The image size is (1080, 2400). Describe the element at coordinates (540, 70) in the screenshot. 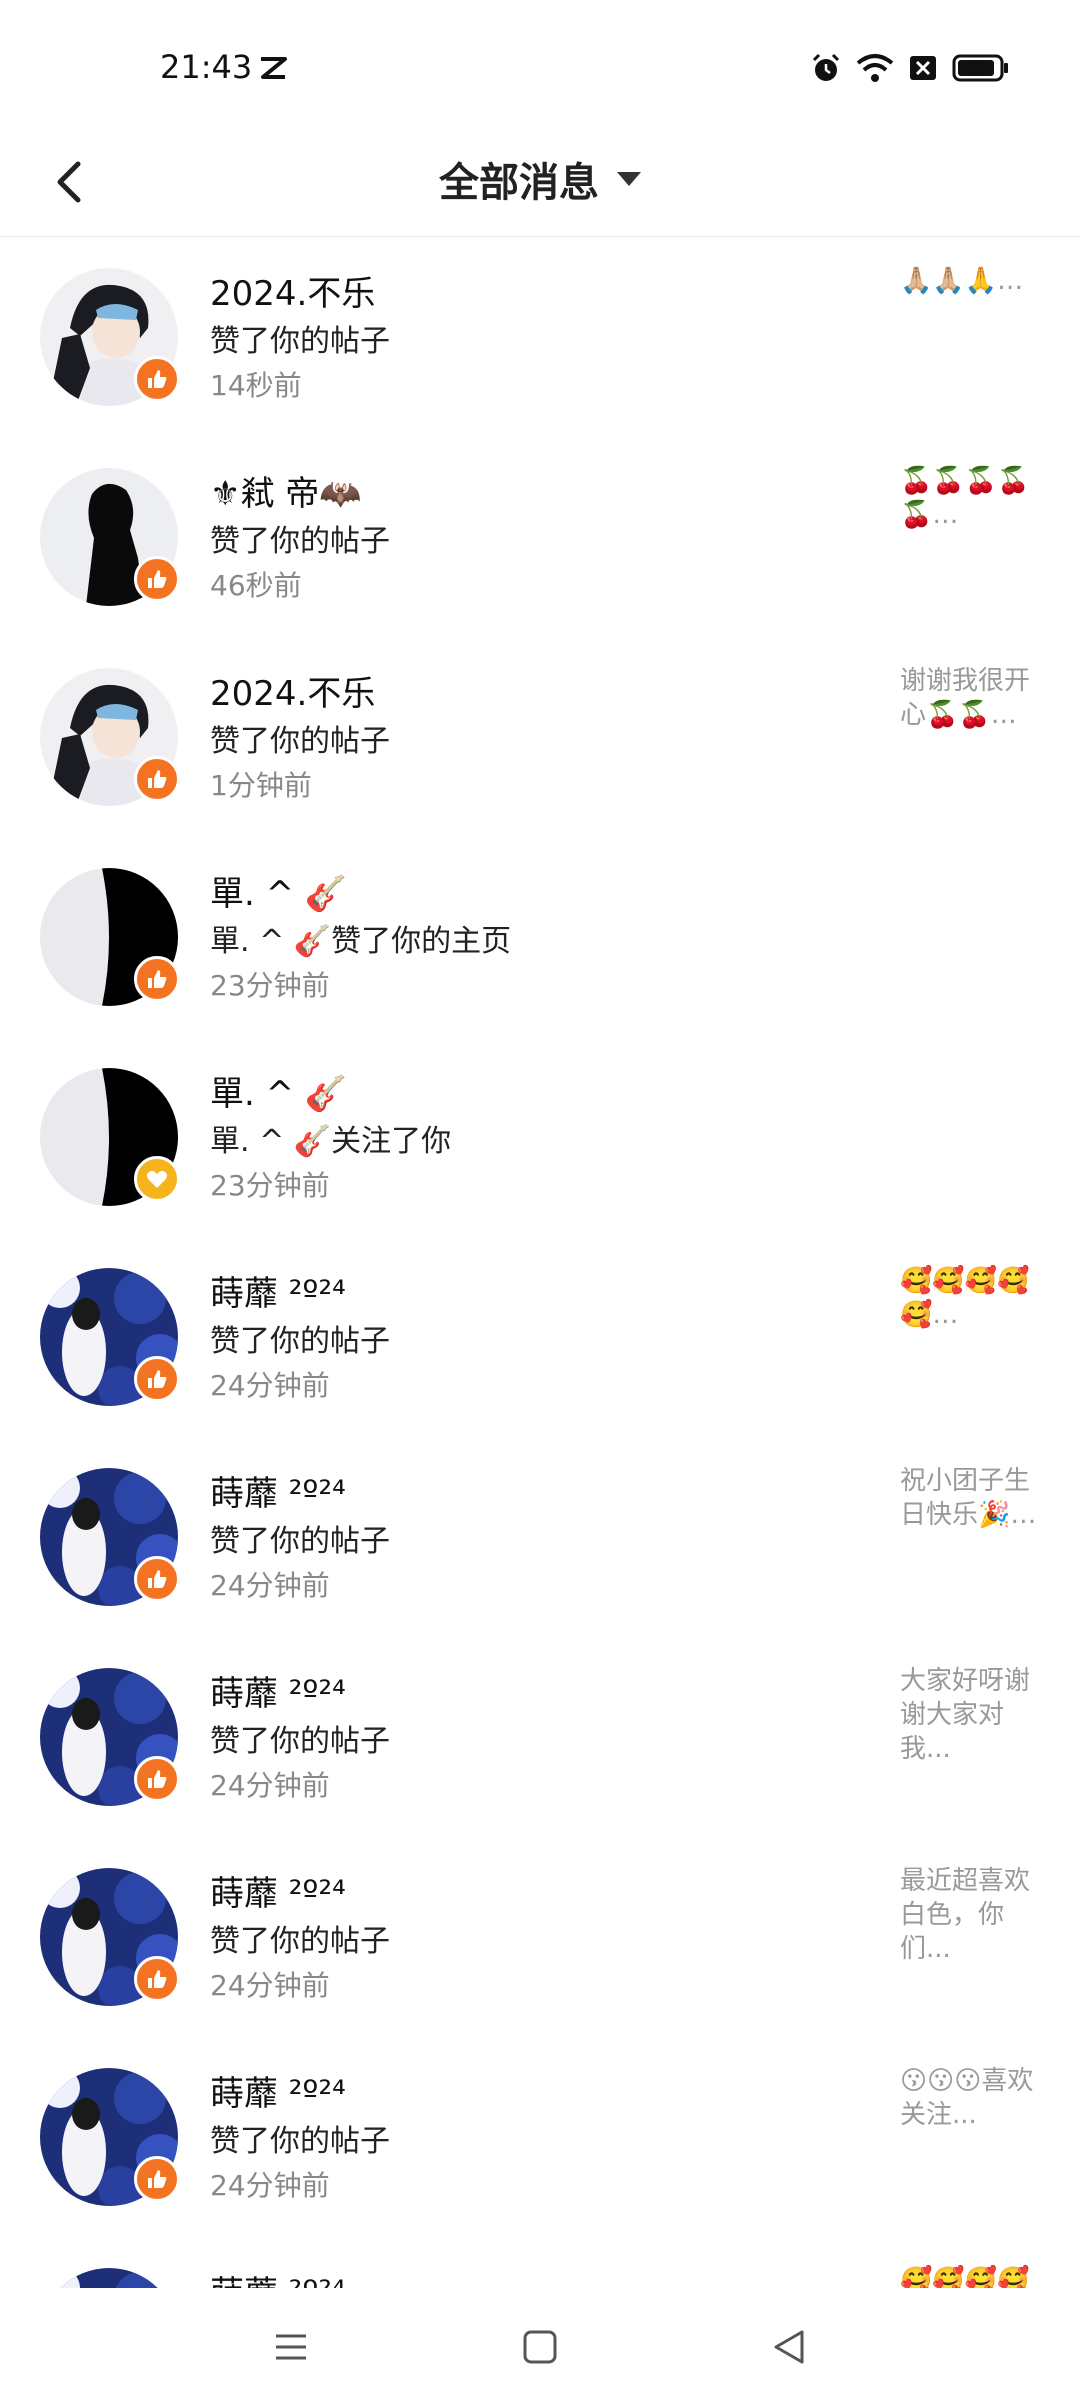

I see `status-bar: 21:43` at that location.